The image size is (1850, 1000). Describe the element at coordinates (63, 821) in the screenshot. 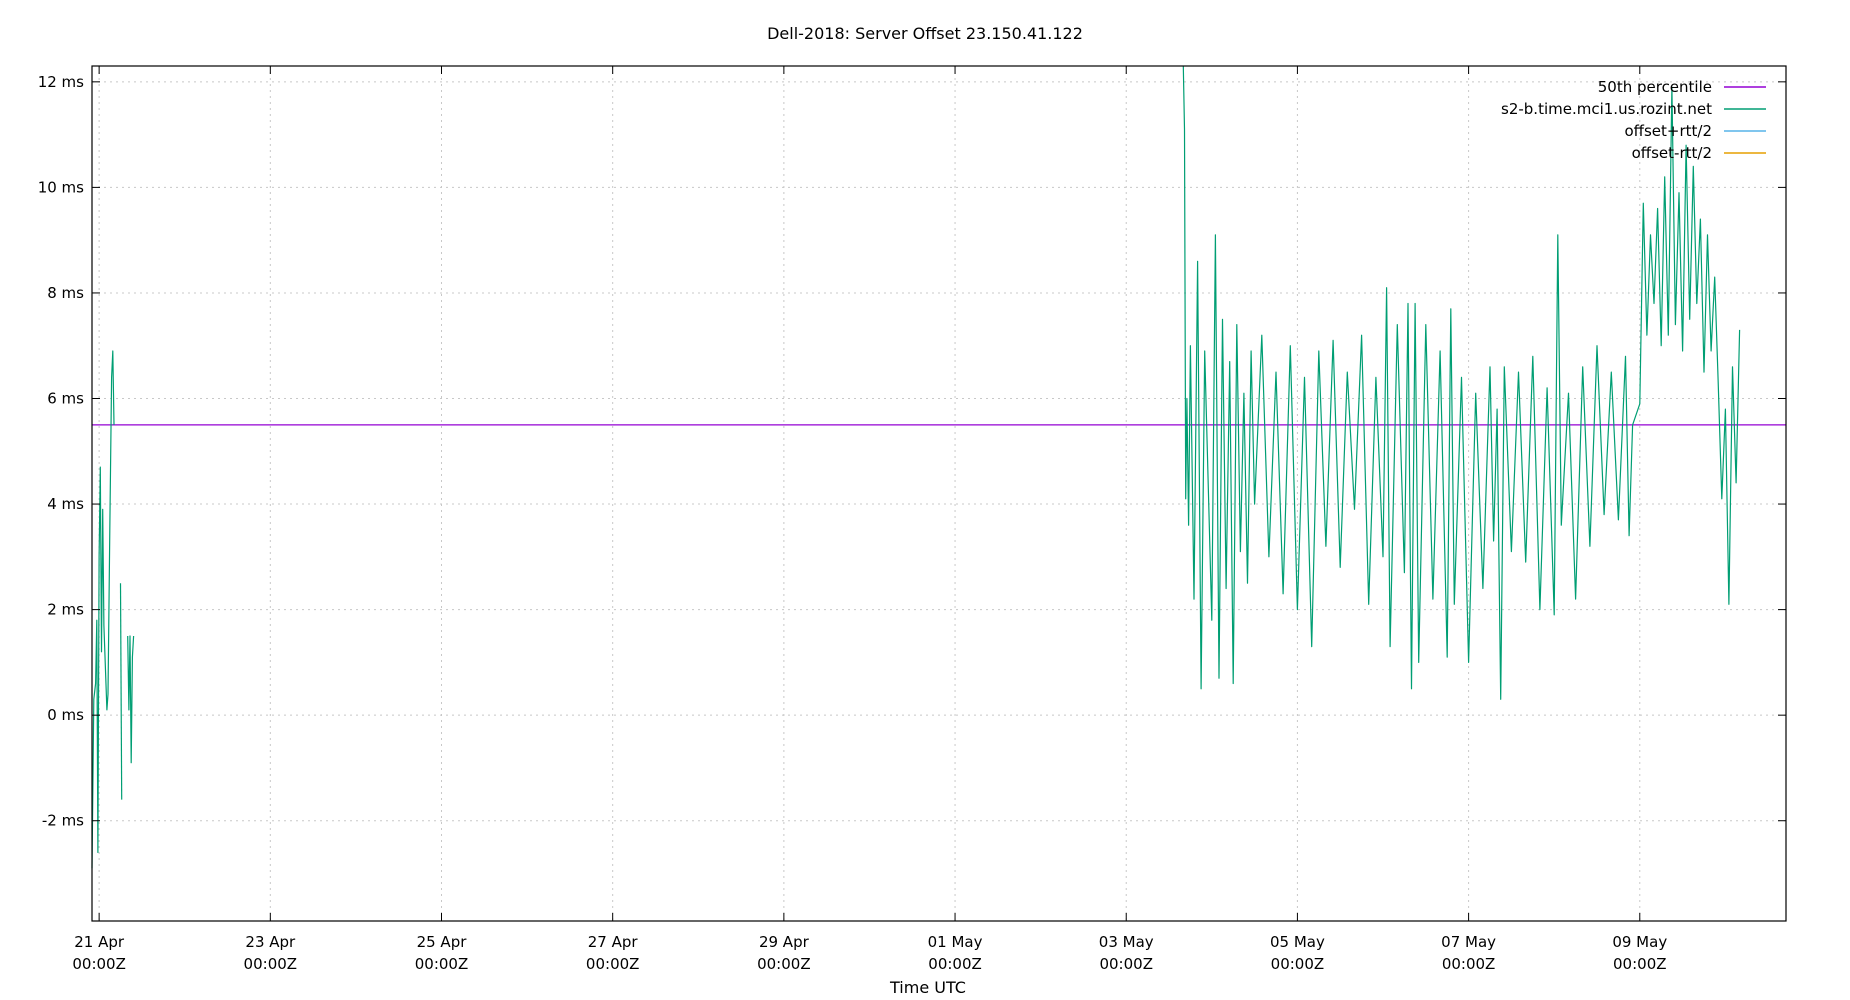

I see `y-tick-label: -2 ms` at that location.